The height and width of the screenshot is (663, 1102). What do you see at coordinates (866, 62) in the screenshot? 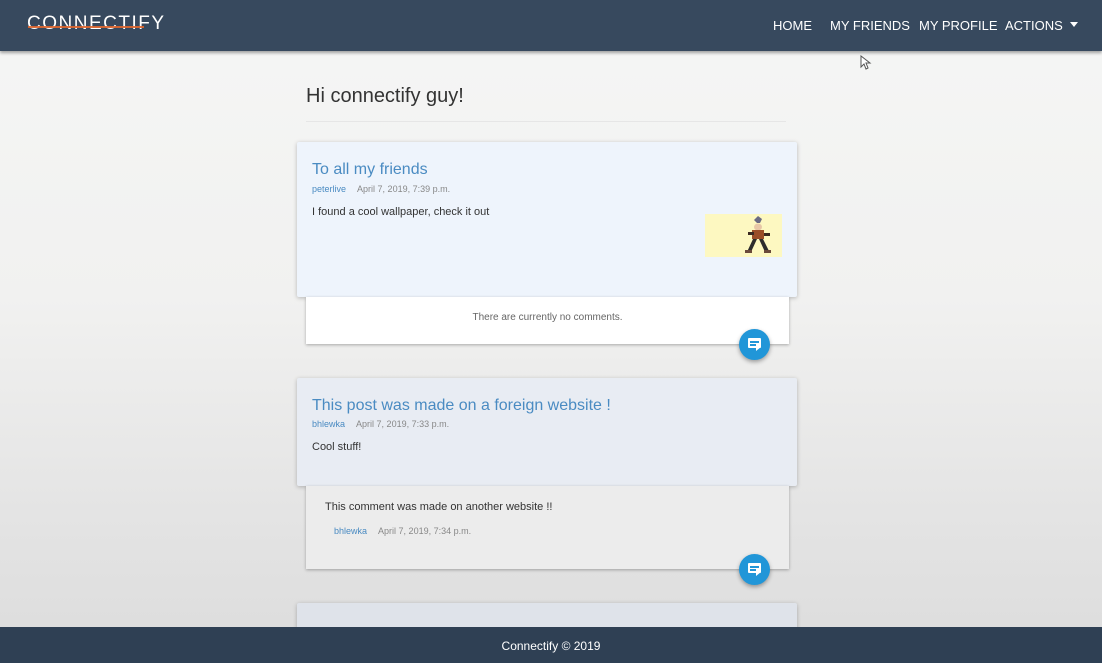
I see `mouse-cursor-icon` at bounding box center [866, 62].